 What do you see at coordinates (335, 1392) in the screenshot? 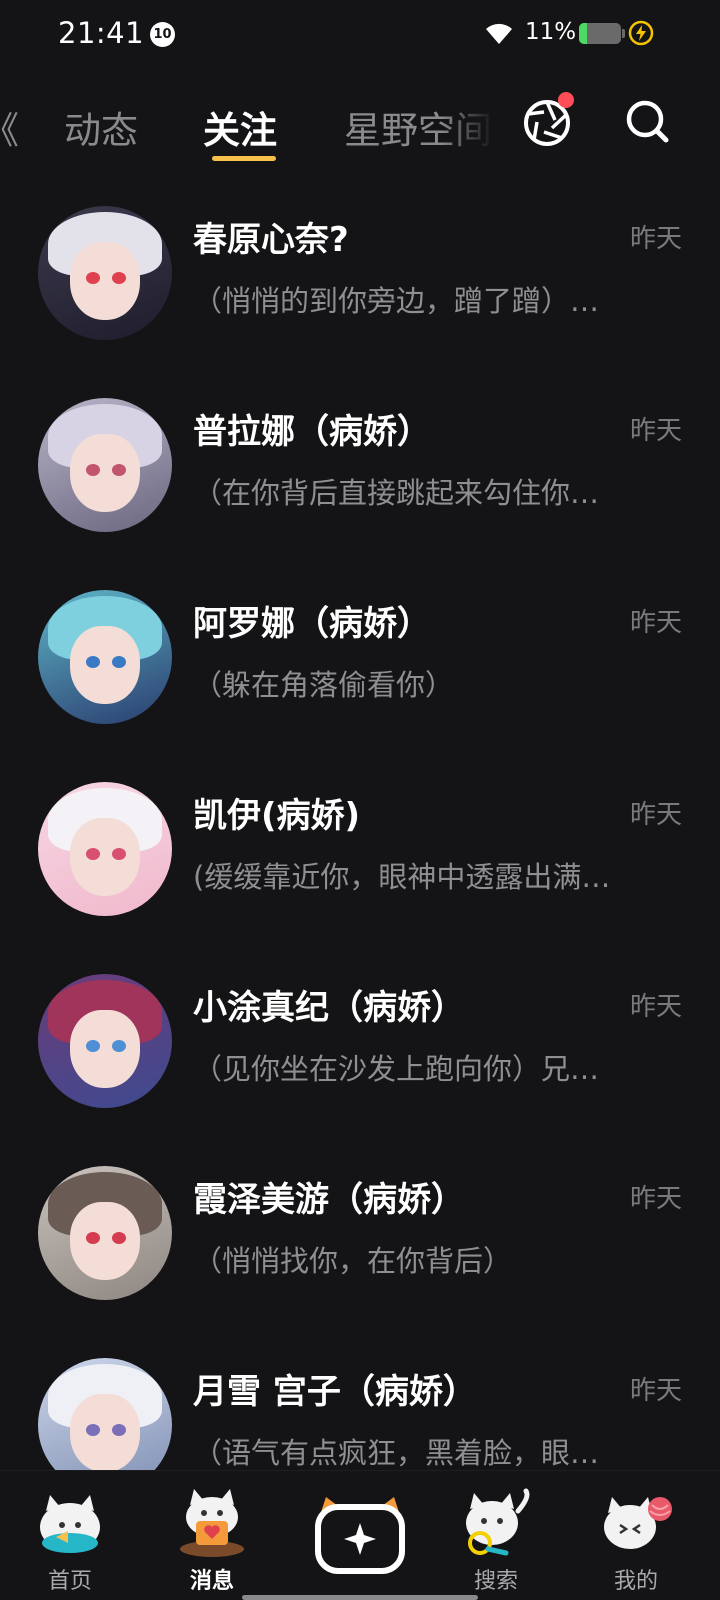
I see `chat-name: 月雪 宫子（病娇）` at bounding box center [335, 1392].